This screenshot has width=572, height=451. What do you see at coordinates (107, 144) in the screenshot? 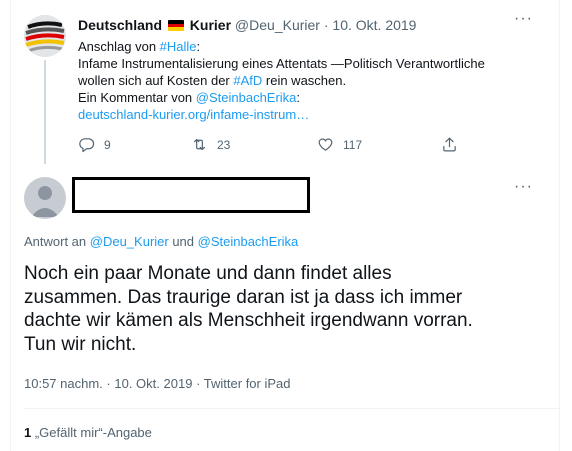
I see `reply-count: 9` at bounding box center [107, 144].